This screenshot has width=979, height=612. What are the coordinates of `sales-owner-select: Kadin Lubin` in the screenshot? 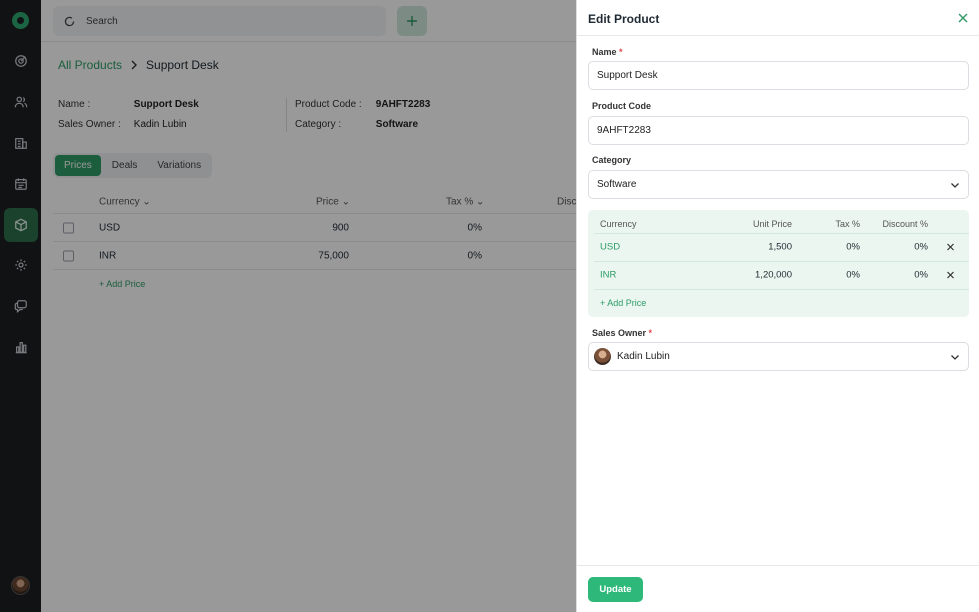 It's located at (778, 356).